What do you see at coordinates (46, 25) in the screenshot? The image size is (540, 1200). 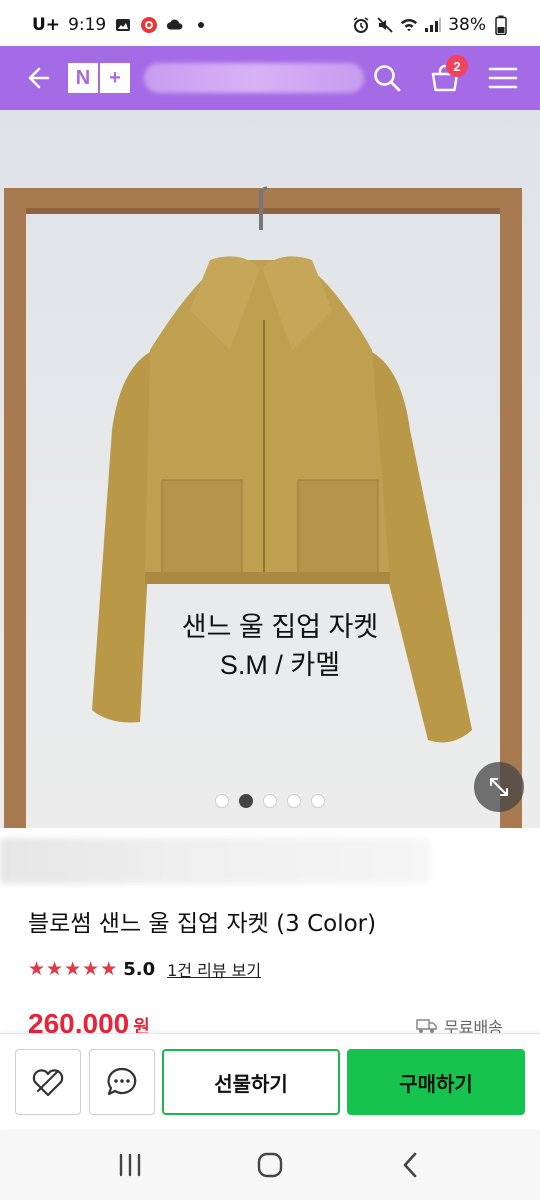 I see `carrier-label: U+` at bounding box center [46, 25].